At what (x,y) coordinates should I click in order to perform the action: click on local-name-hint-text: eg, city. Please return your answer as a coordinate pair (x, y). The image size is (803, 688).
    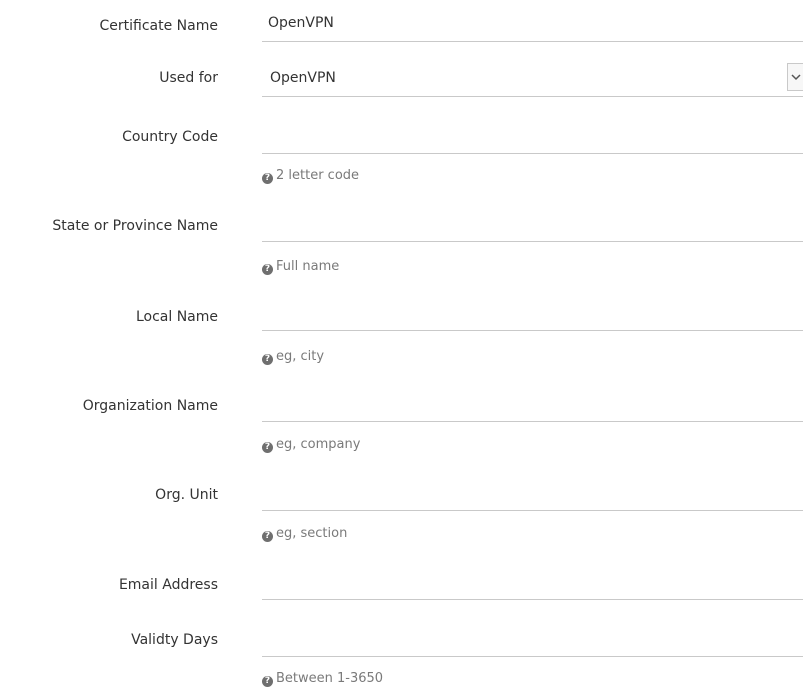
    Looking at the image, I should click on (300, 356).